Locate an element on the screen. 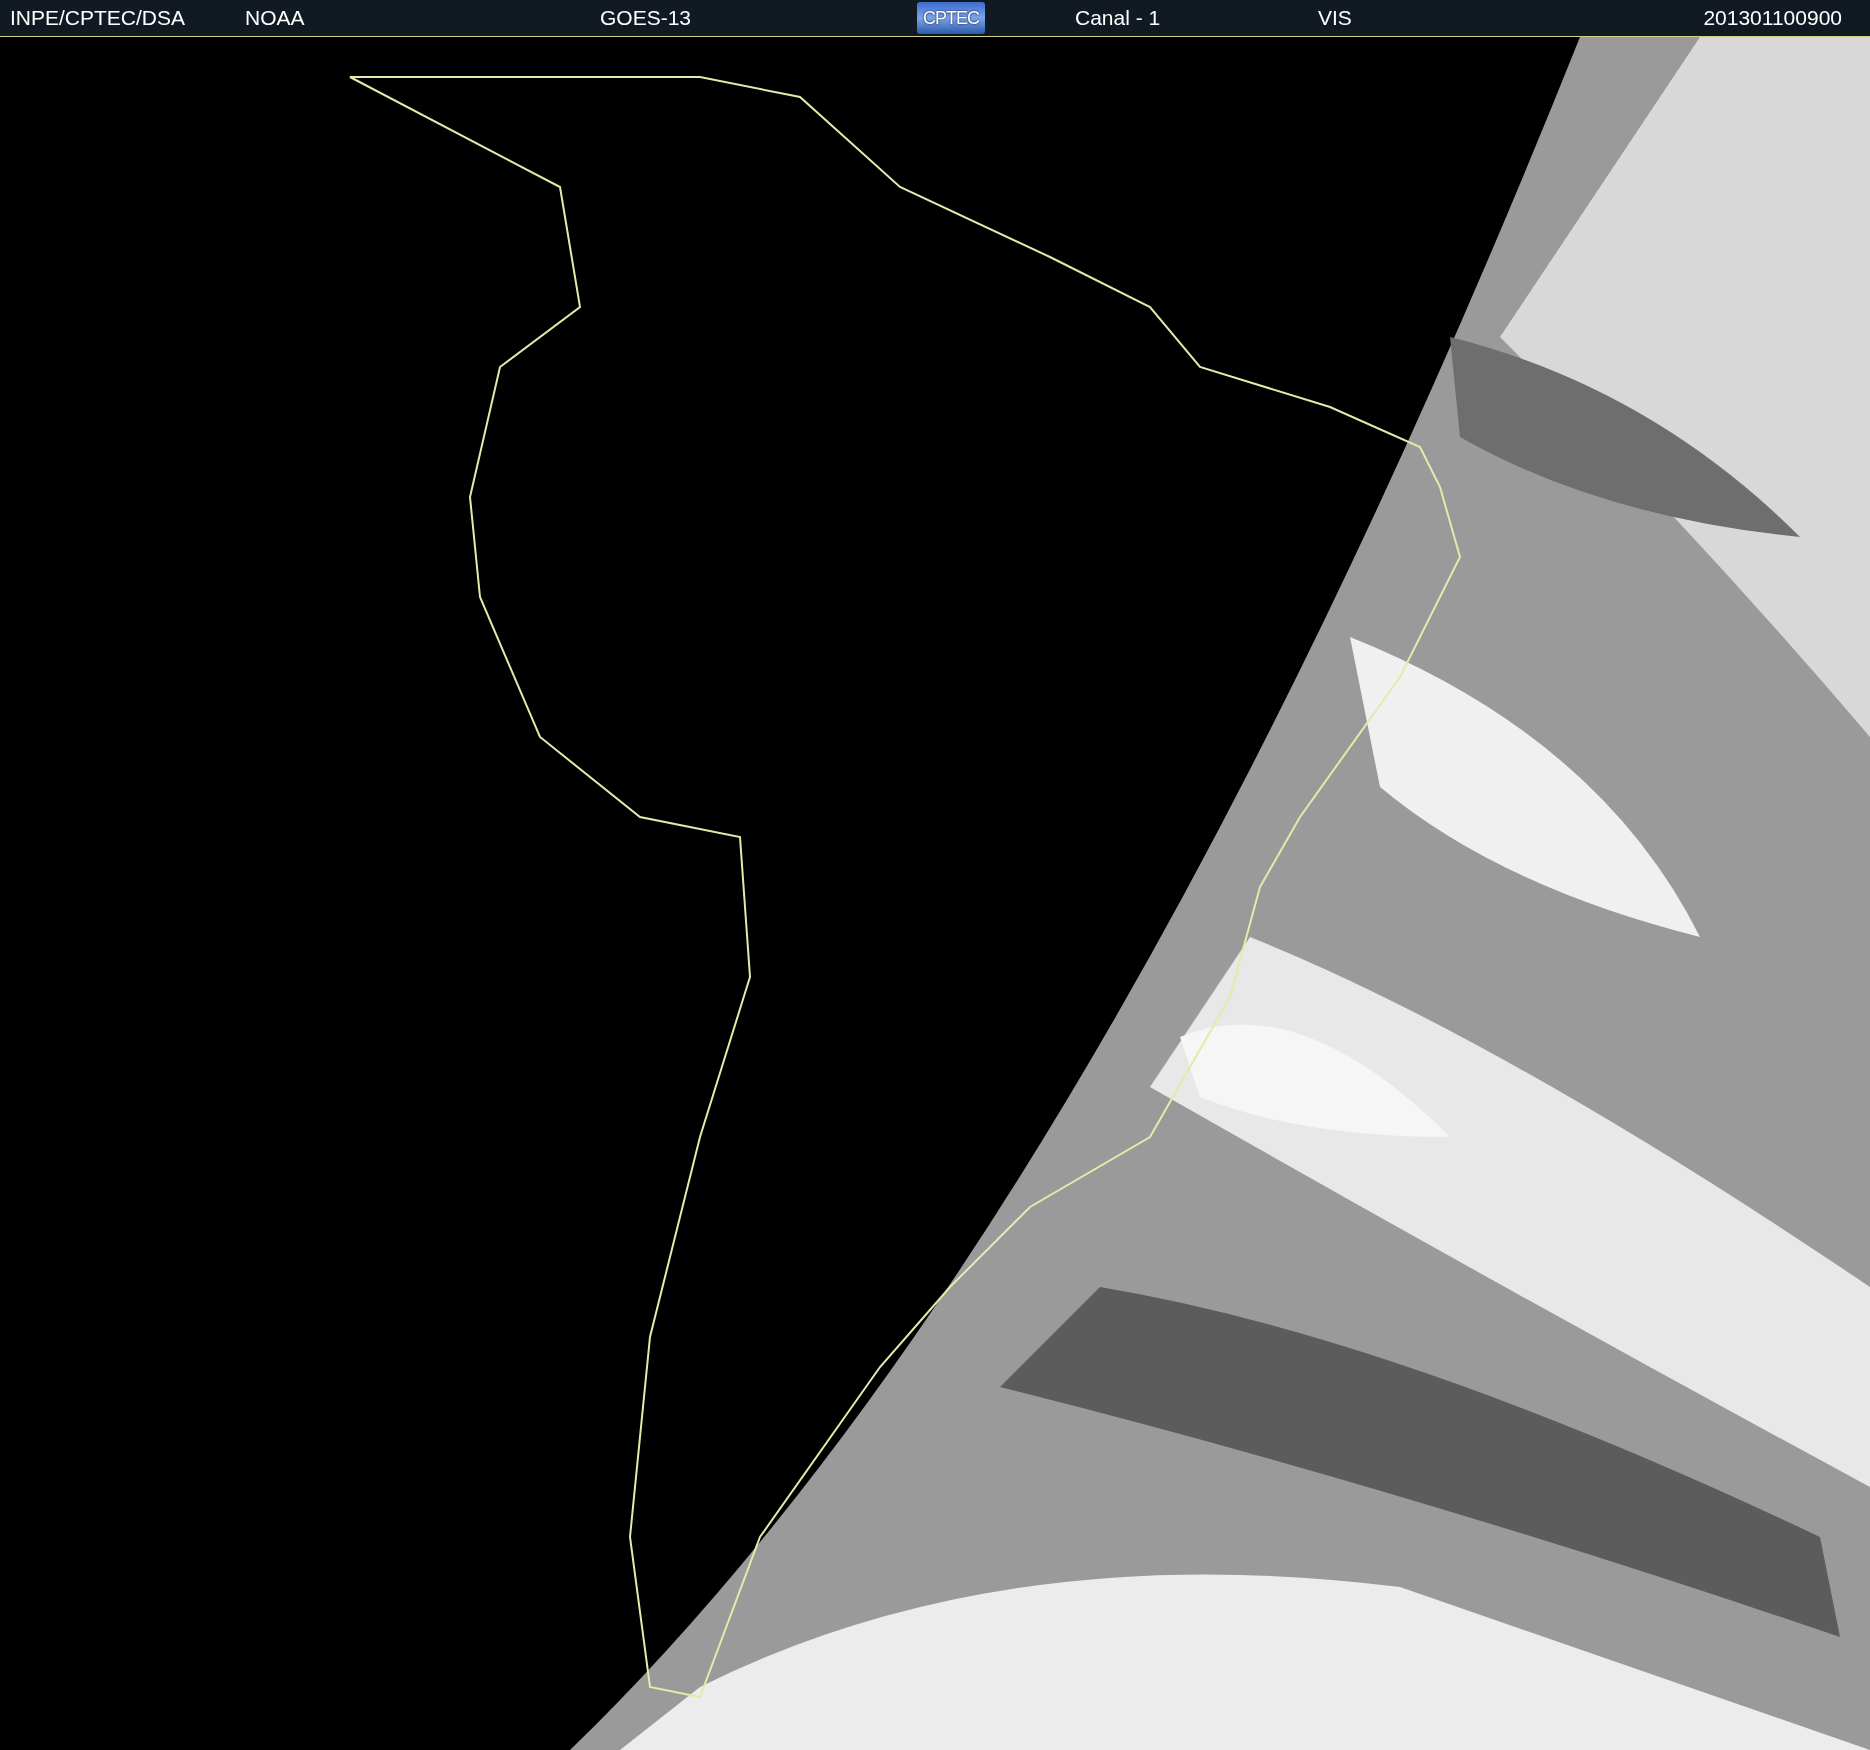 This screenshot has width=1870, height=1750. channel-label: Canal - 1 is located at coordinates (1118, 18).